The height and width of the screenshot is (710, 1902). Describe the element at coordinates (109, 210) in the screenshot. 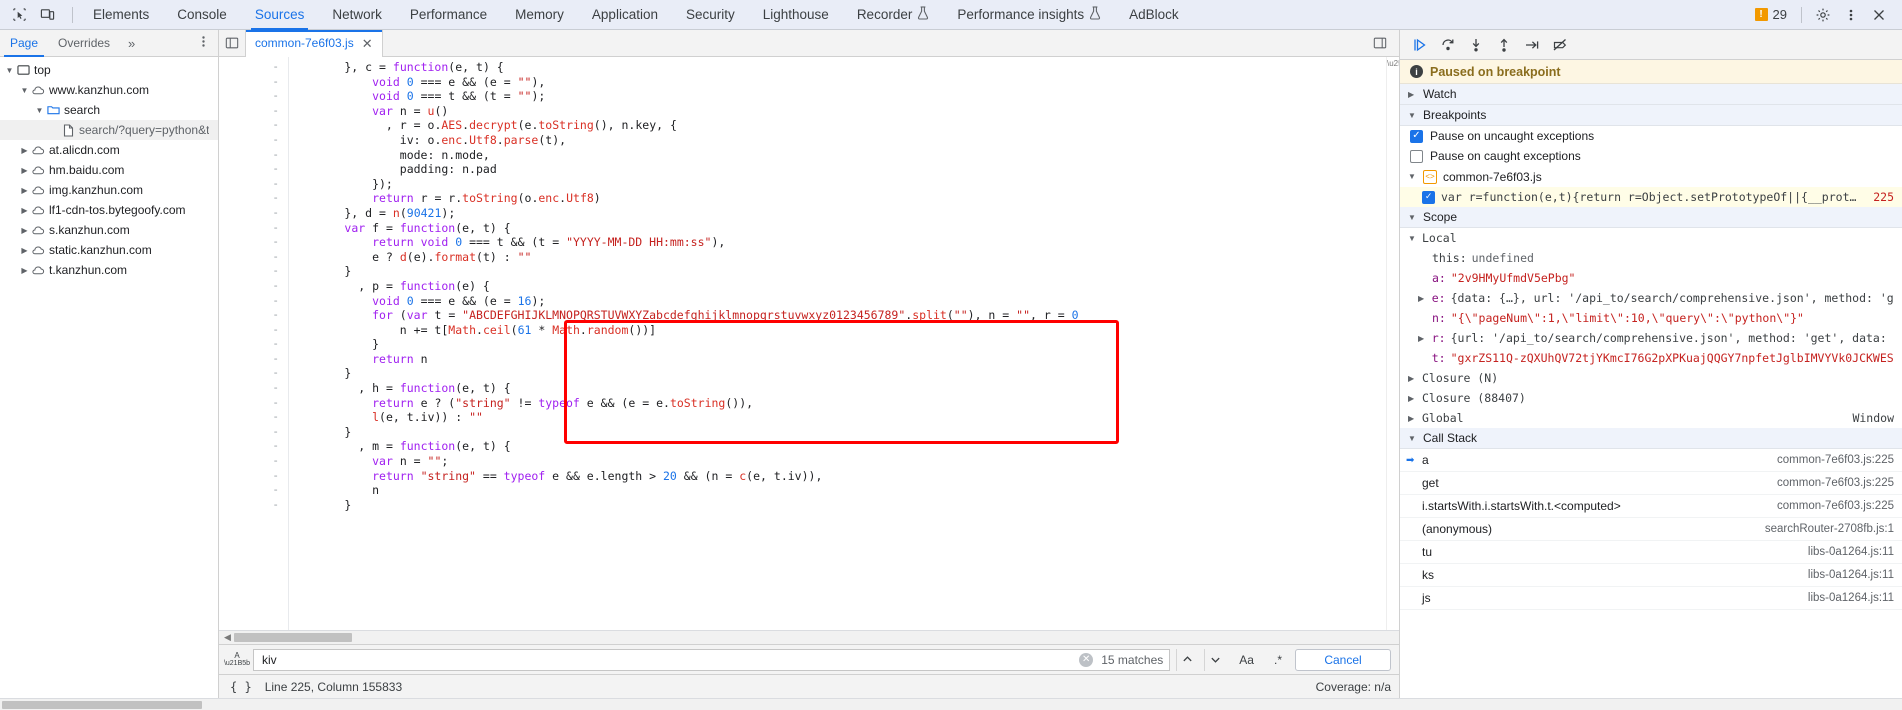

I see `tree-item-lf1-cdn-tos-bytegoofy-com: ▶ lf1-cdn-tos.bytegoofy.com` at that location.